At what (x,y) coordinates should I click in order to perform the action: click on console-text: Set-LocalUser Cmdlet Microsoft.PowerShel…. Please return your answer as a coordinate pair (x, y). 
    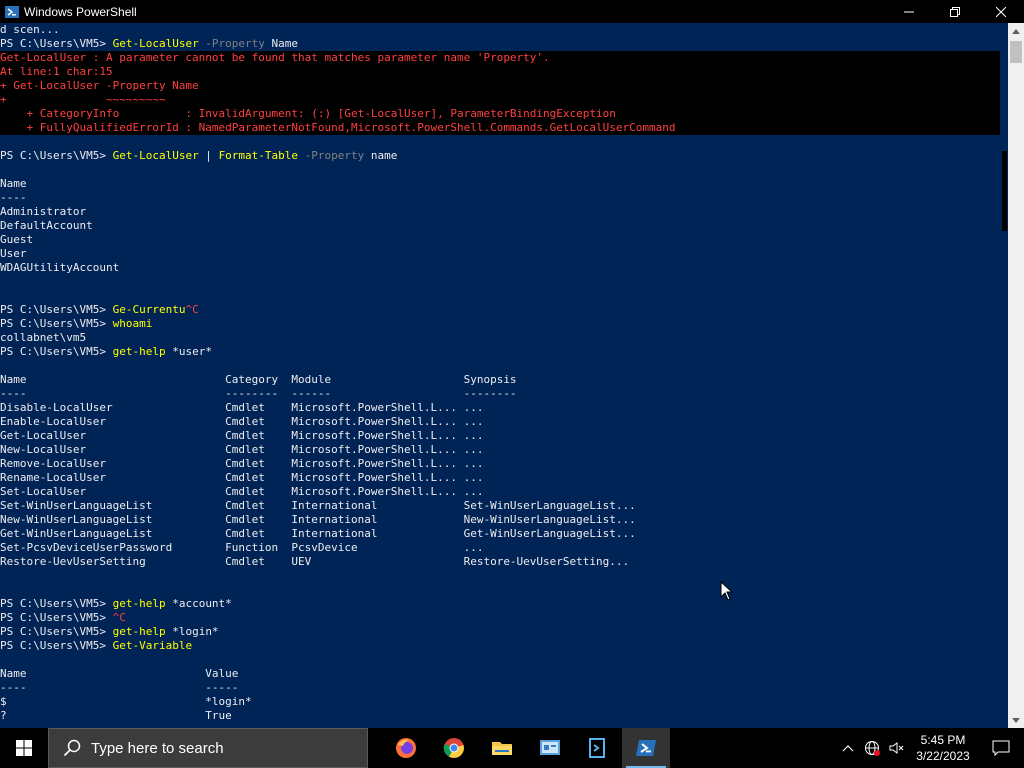
    Looking at the image, I should click on (242, 491).